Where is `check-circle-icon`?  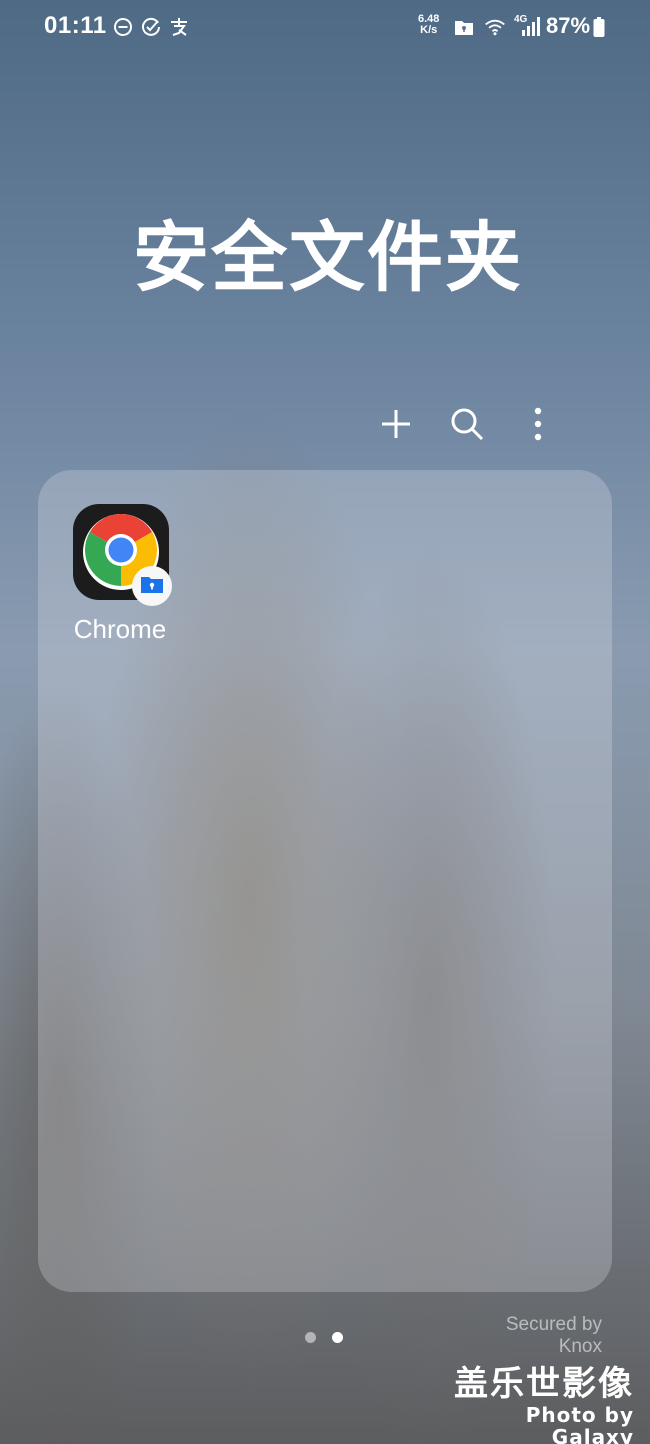 check-circle-icon is located at coordinates (151, 27).